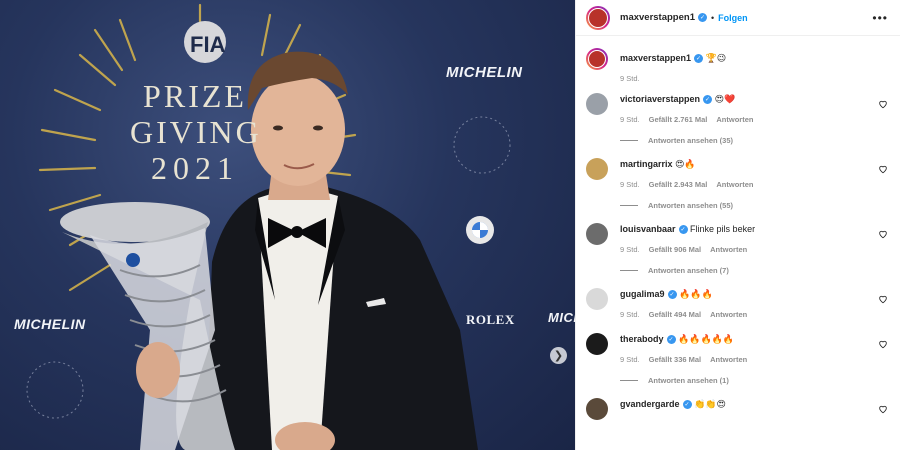  Describe the element at coordinates (558, 355) in the screenshot. I see `next-image-arrow: ❯` at that location.